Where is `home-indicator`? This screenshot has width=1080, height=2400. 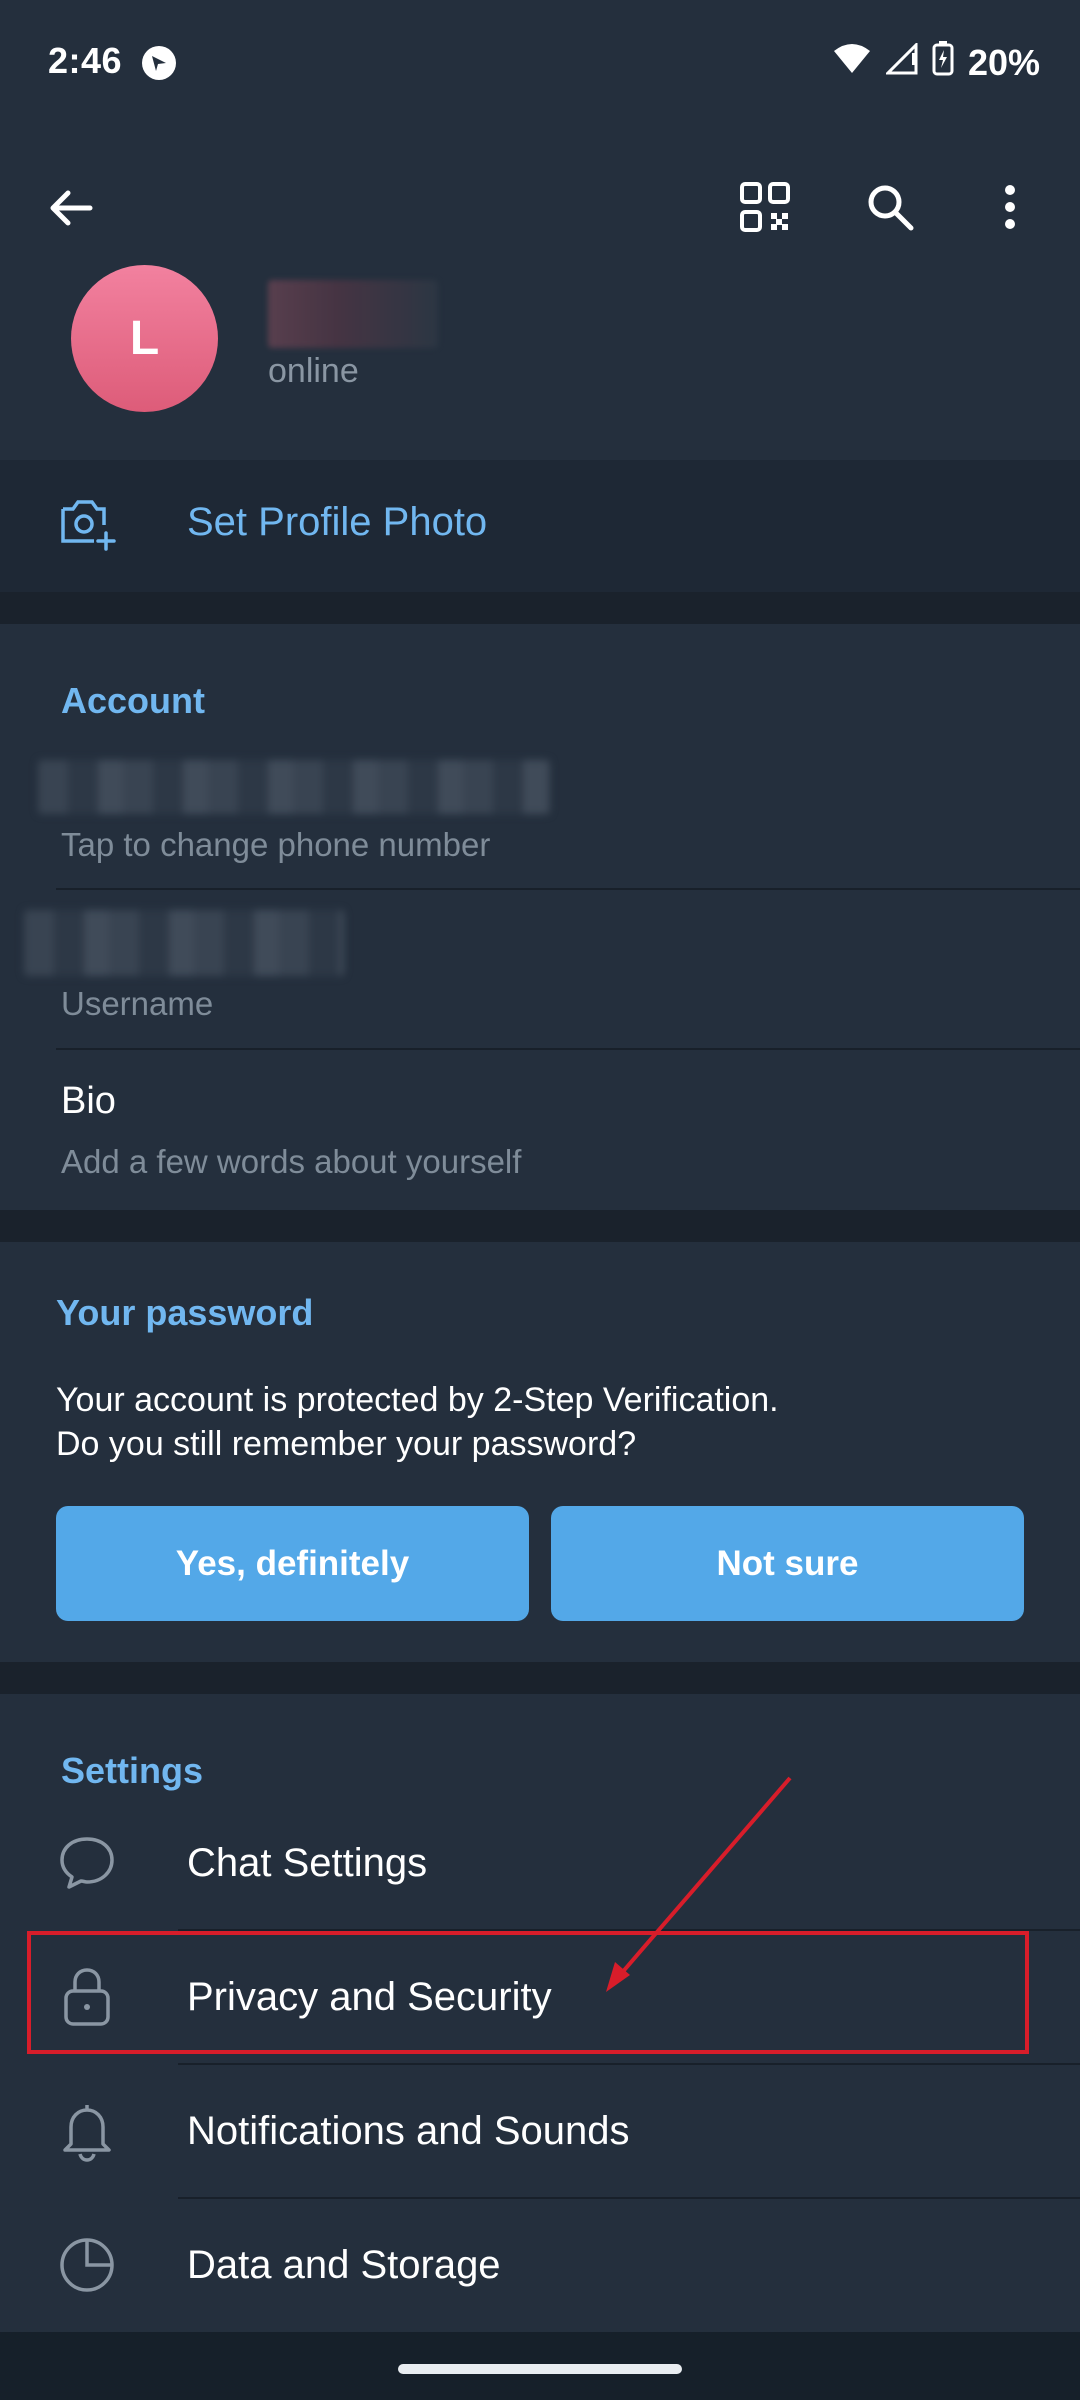 home-indicator is located at coordinates (540, 2369).